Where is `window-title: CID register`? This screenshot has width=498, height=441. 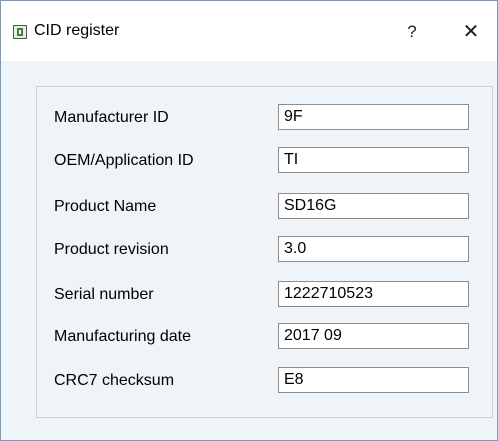
window-title: CID register is located at coordinates (77, 30).